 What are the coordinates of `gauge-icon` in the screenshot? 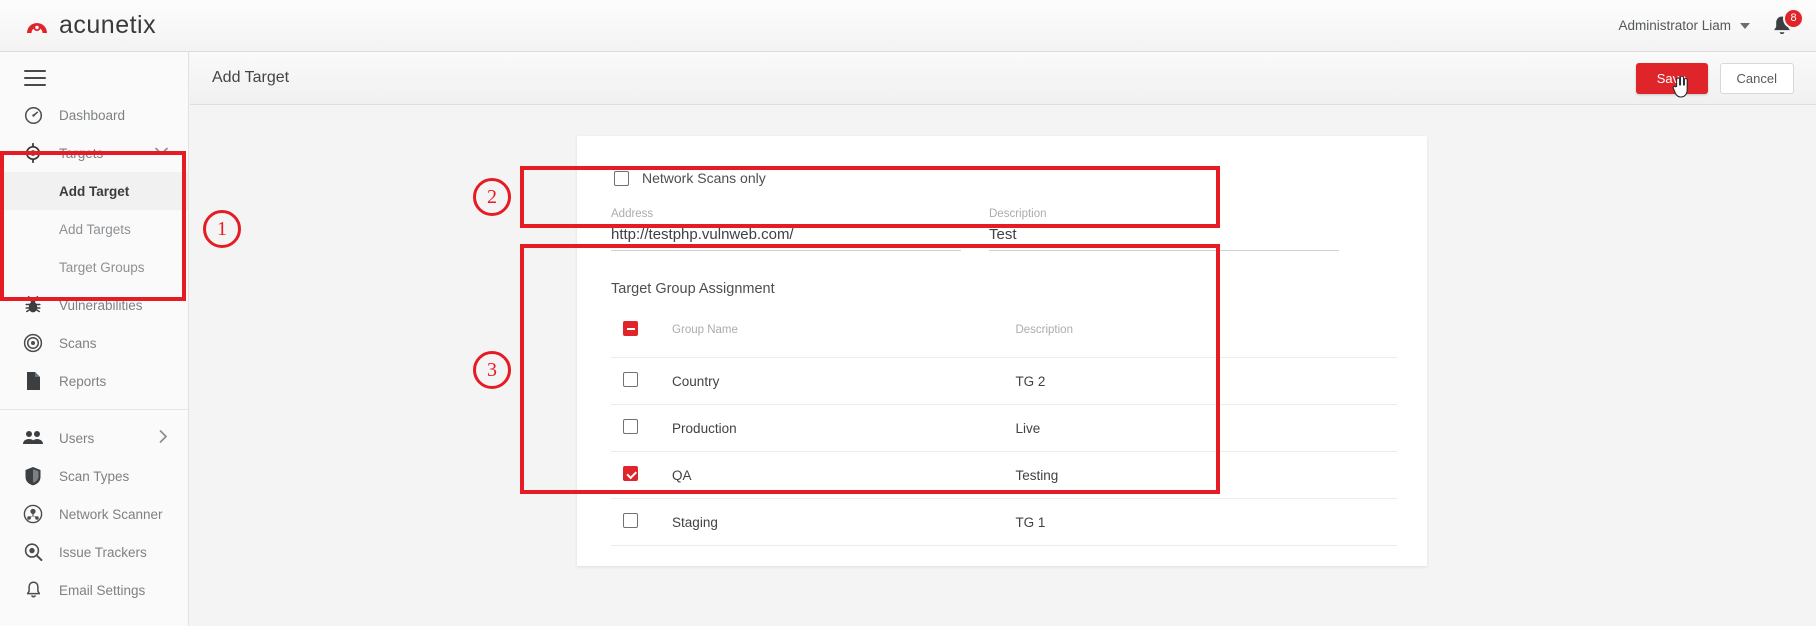 It's located at (33, 115).